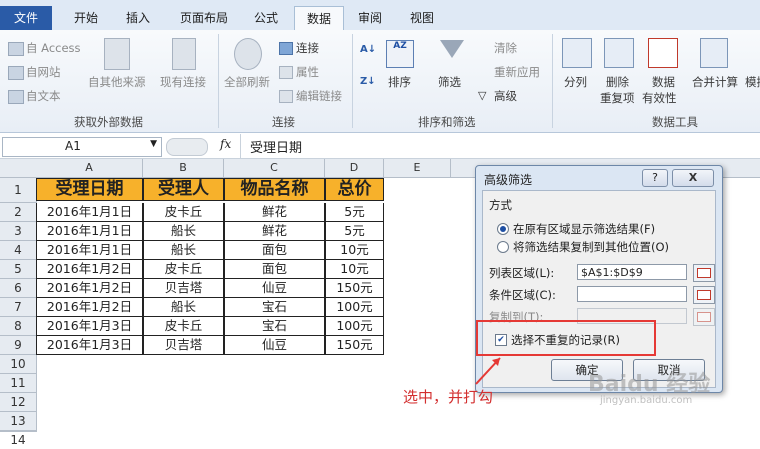 This screenshot has height=449, width=760. What do you see at coordinates (18, 439) in the screenshot?
I see `row-header: 14` at bounding box center [18, 439].